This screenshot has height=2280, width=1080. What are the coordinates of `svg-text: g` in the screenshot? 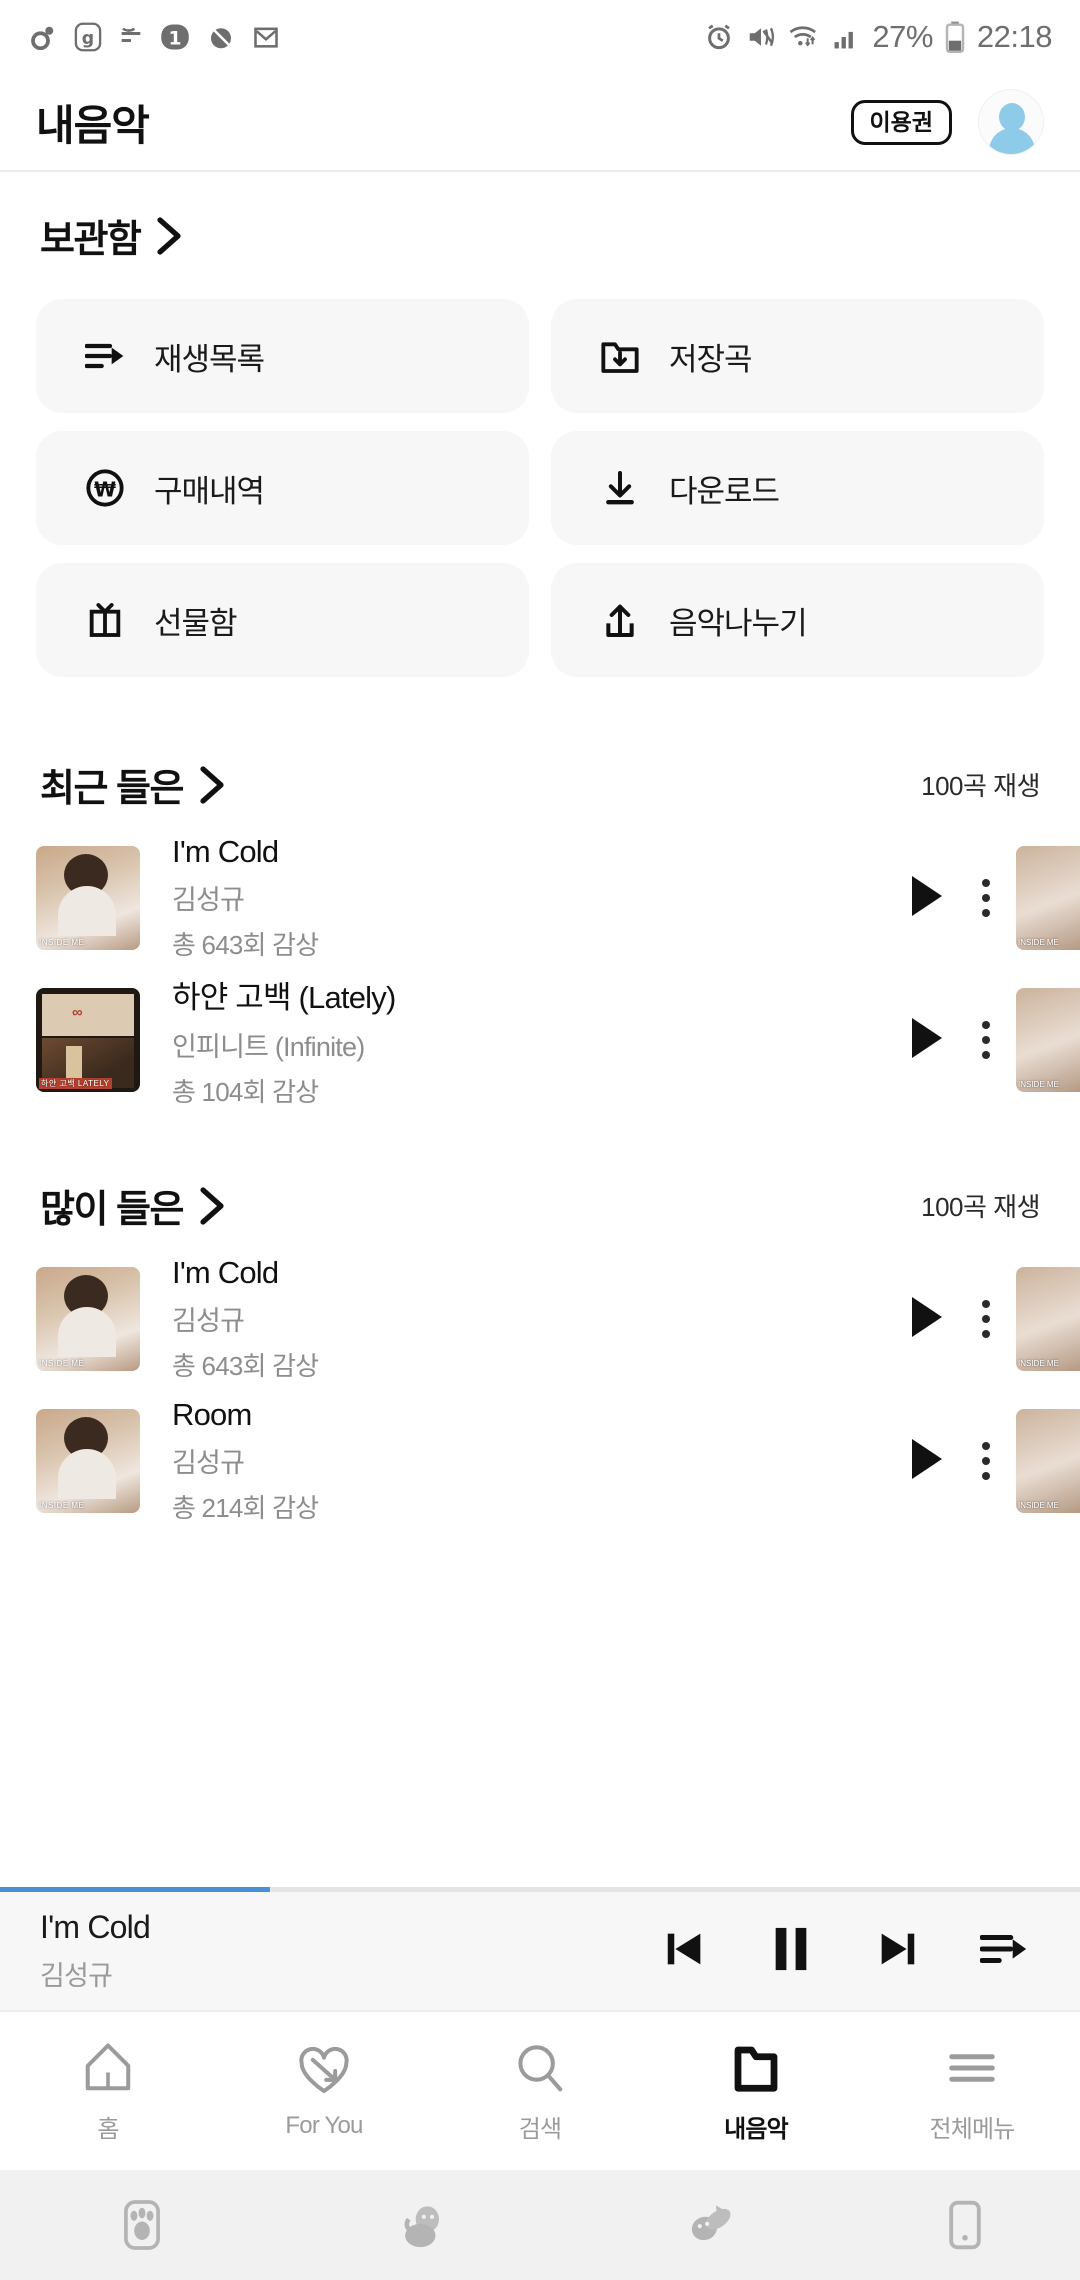 It's located at (88, 39).